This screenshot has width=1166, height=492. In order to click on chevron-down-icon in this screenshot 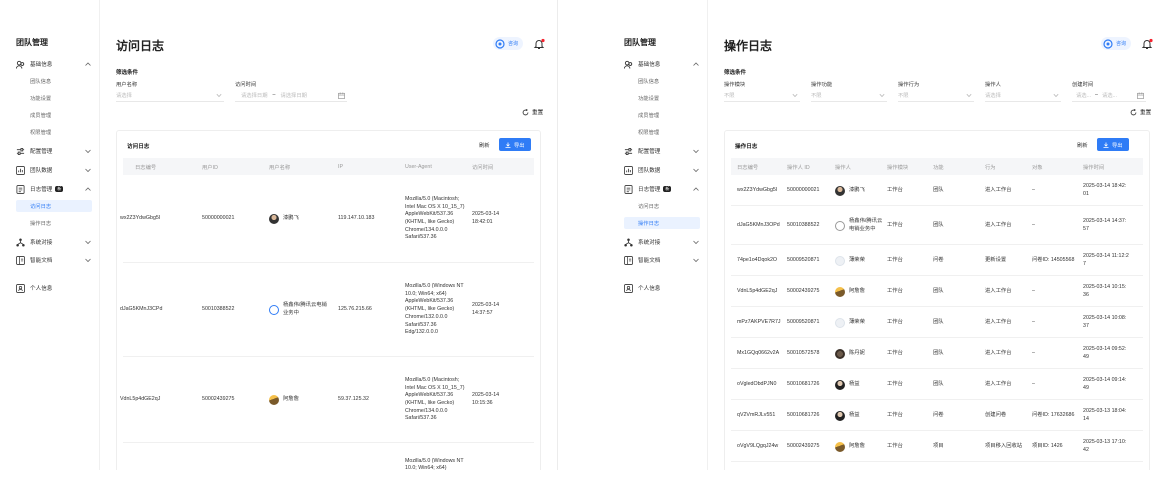, I will do `click(696, 242)`.